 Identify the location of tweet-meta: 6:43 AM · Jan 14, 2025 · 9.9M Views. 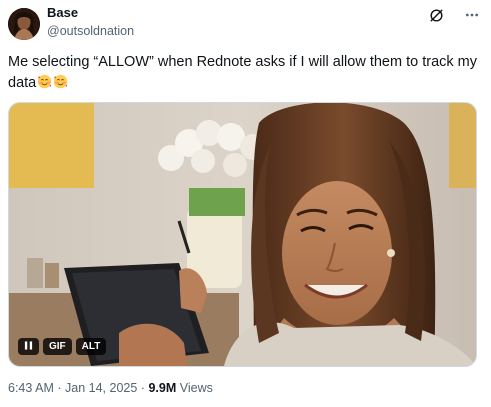
(110, 388).